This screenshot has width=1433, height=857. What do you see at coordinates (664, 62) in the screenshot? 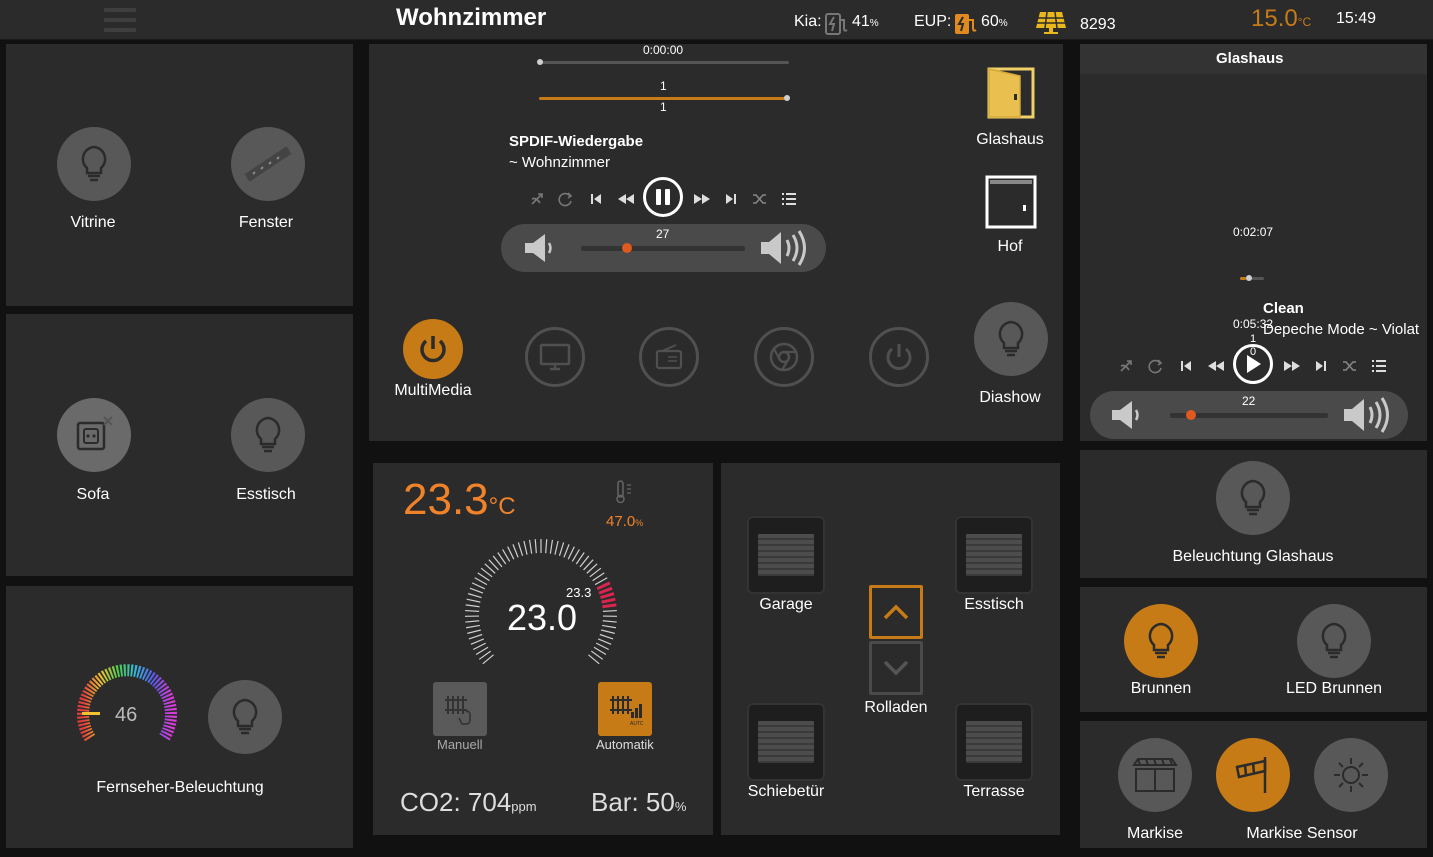
I see `media-progress` at bounding box center [664, 62].